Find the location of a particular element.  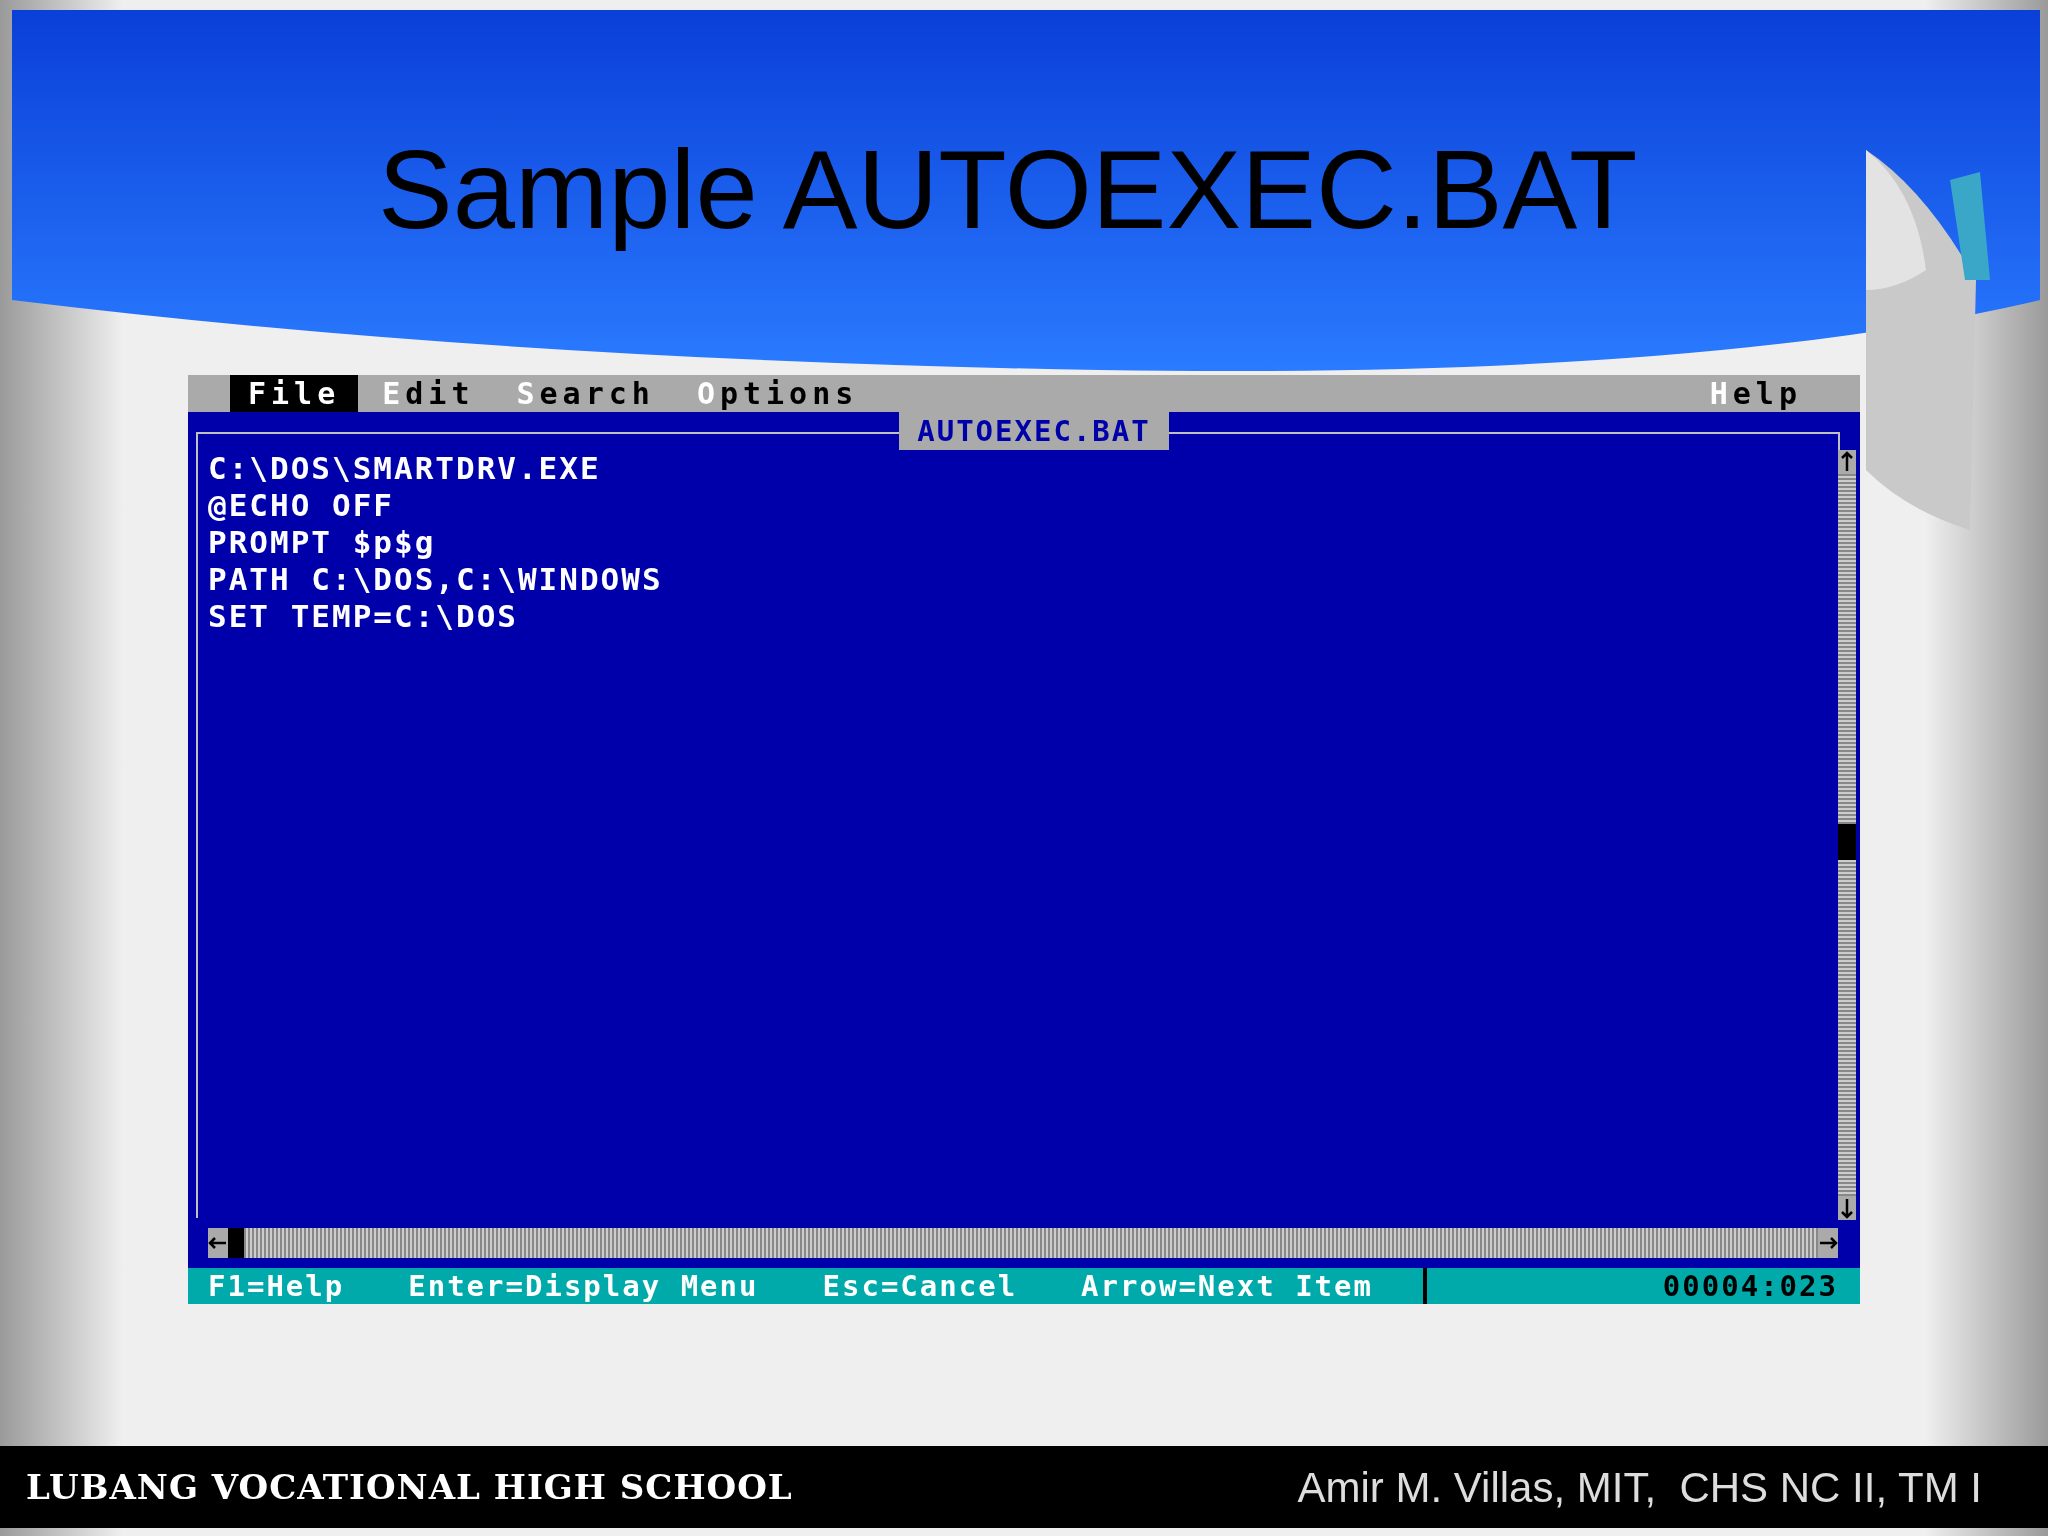

school-name: LUBANG VOCATIONAL HIGH SCHOOL is located at coordinates (409, 1487).